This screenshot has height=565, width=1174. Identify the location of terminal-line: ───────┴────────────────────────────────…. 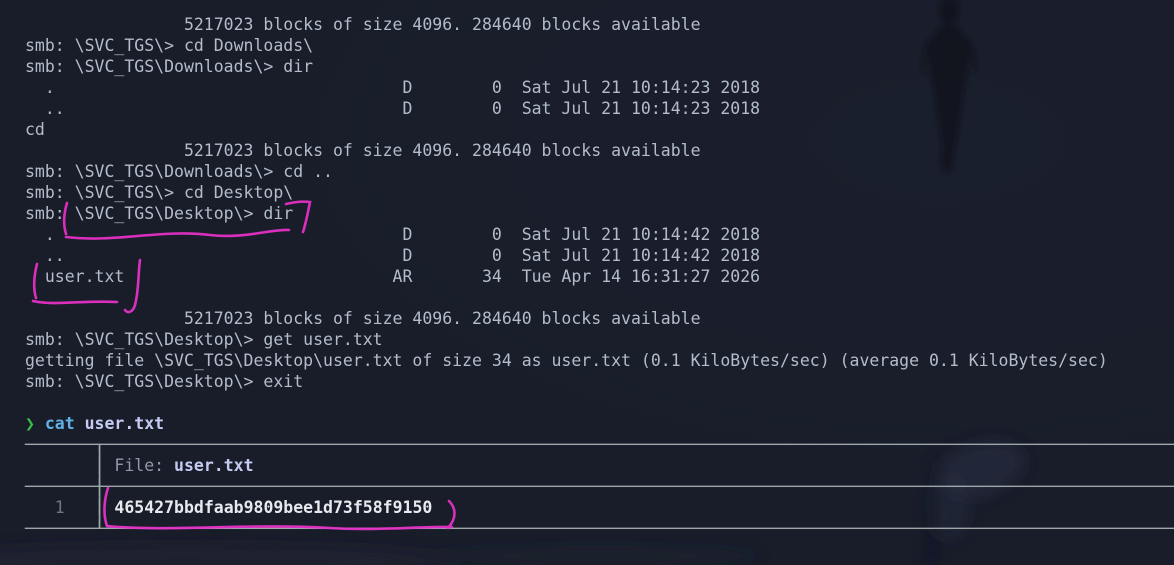
(599, 528).